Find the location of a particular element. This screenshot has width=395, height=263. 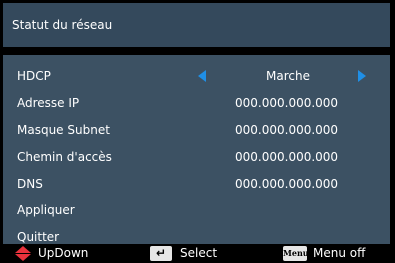

dns-row: DNS 000.000.000.000 is located at coordinates (196, 184).